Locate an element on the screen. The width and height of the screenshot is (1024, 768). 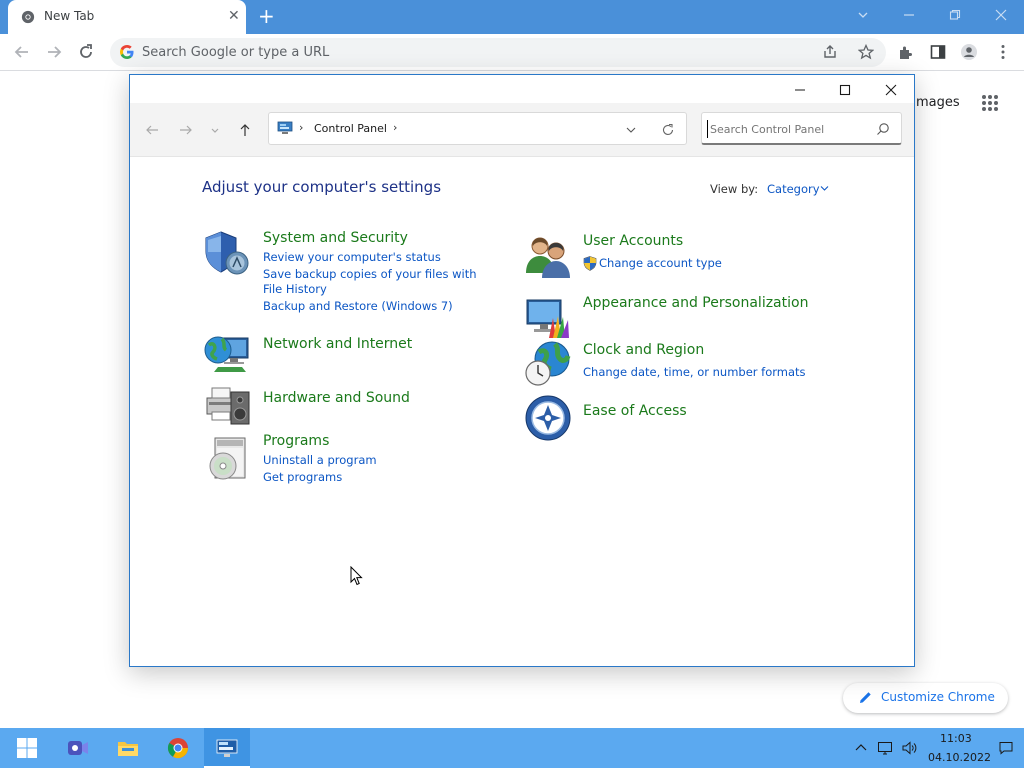
bookmark-star-icon is located at coordinates (866, 52).